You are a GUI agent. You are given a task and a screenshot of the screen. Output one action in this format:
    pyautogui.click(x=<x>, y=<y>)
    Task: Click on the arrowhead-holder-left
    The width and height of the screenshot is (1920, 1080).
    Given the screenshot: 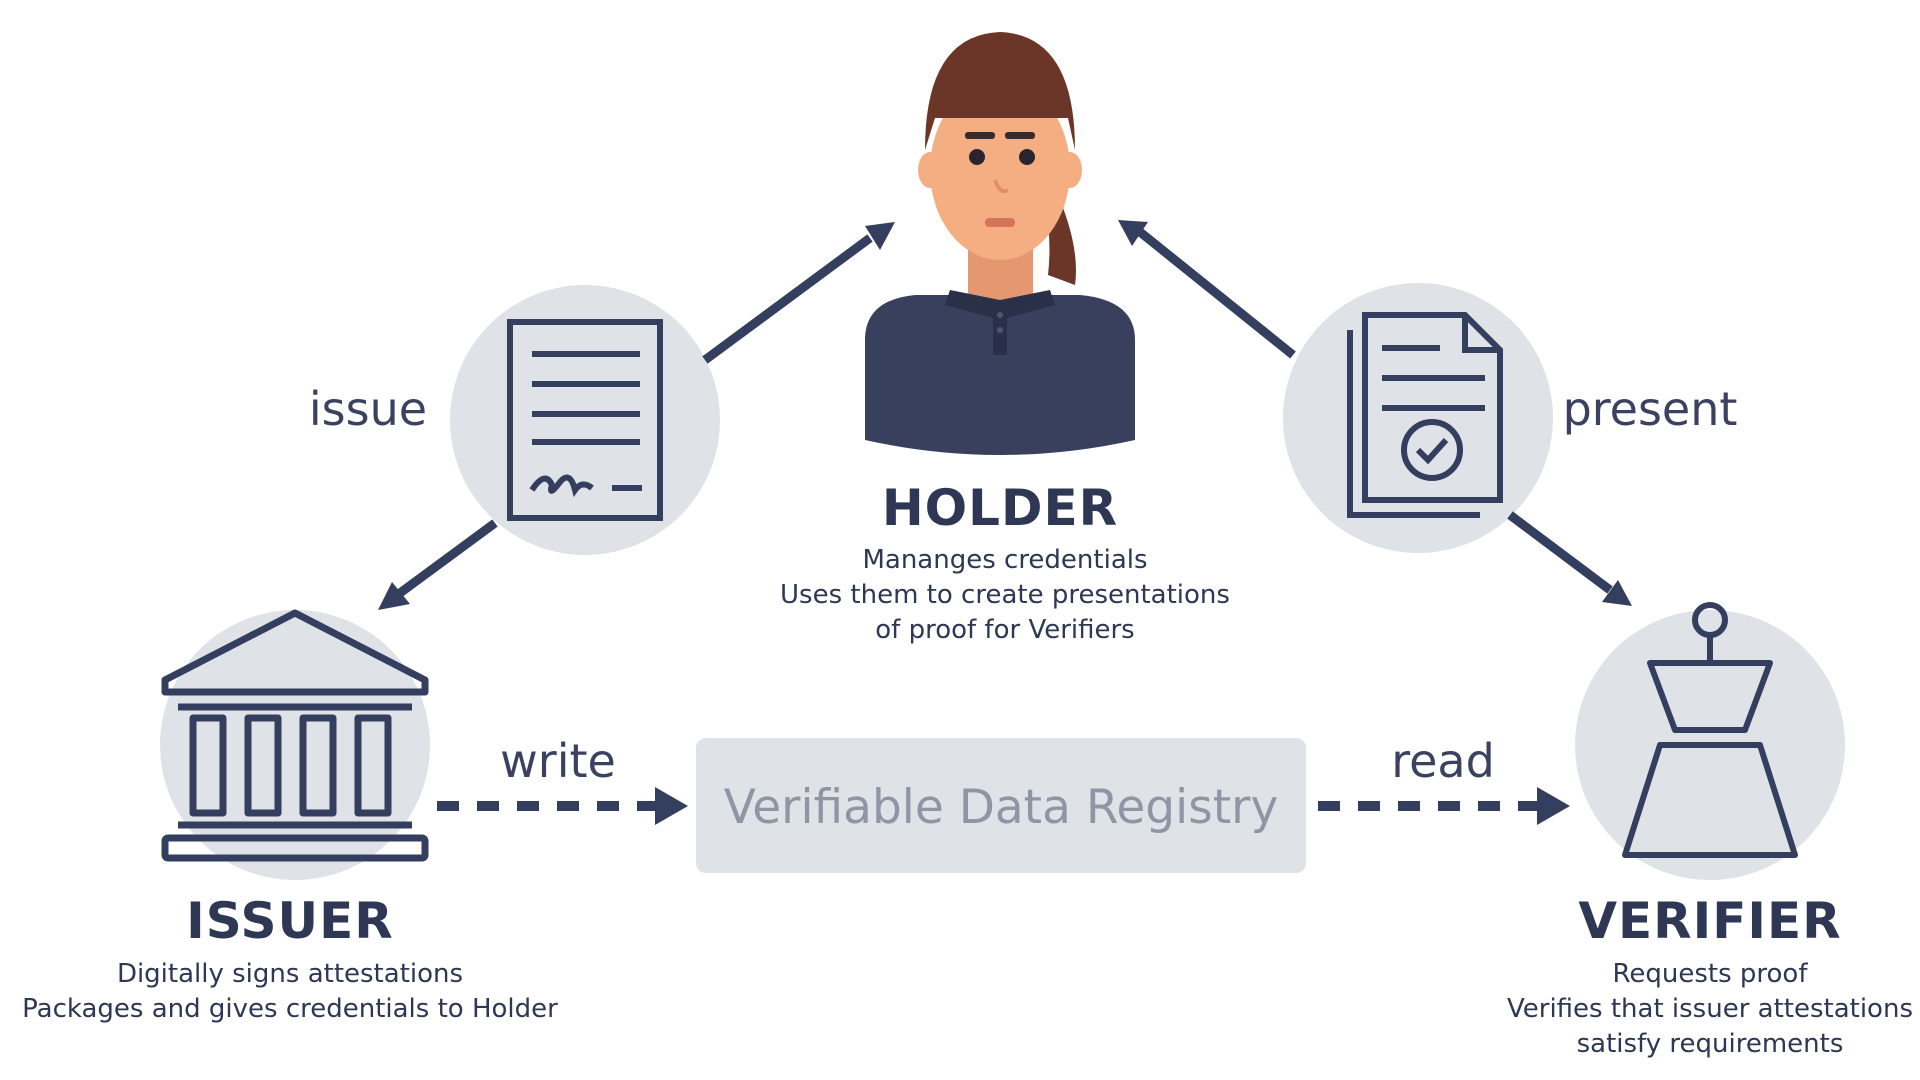 What is the action you would take?
    pyautogui.click(x=880, y=236)
    